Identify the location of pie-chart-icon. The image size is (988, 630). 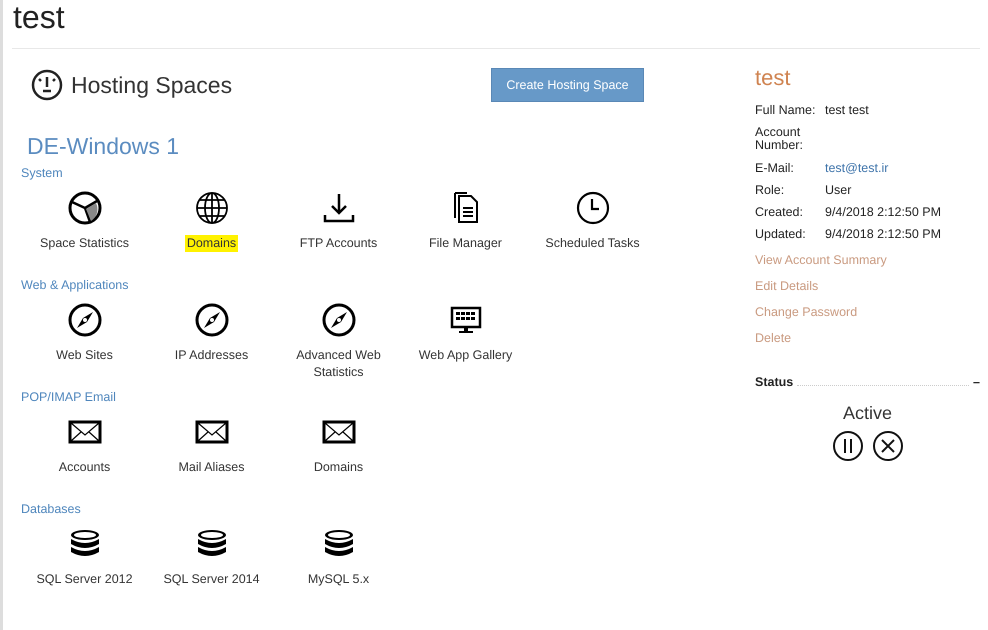
(85, 208).